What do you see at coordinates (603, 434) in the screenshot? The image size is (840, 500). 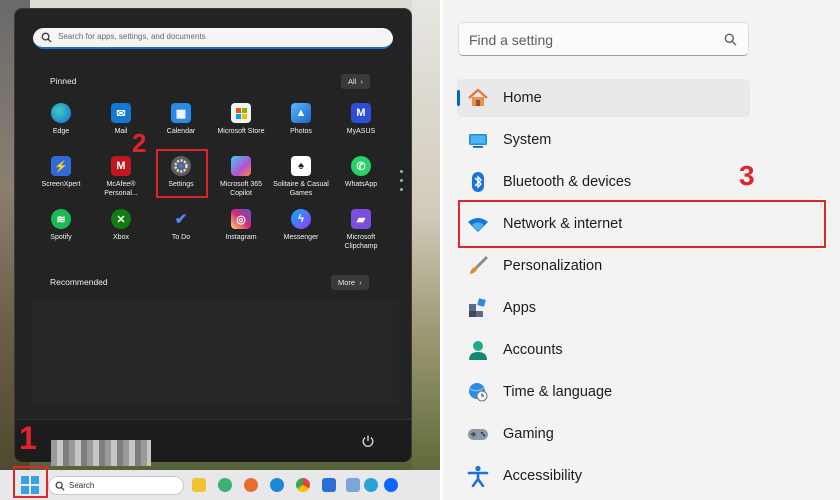 I see `nav-item-gaming: Gaming` at bounding box center [603, 434].